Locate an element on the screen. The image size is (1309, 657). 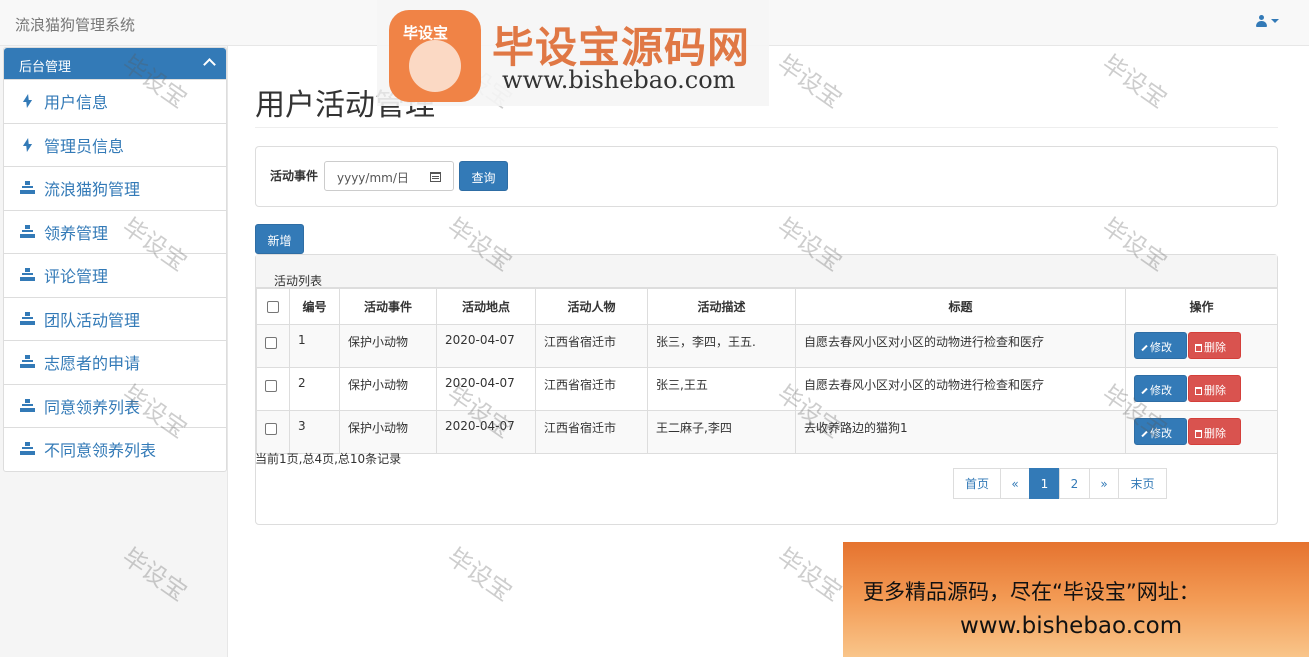
cell-desc: 王二麻子,李四 is located at coordinates (721, 432).